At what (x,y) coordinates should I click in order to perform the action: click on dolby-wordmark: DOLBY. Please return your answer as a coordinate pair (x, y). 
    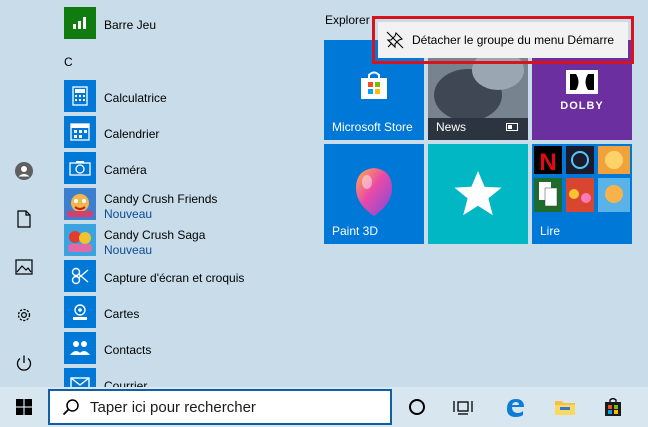
    Looking at the image, I should click on (582, 106).